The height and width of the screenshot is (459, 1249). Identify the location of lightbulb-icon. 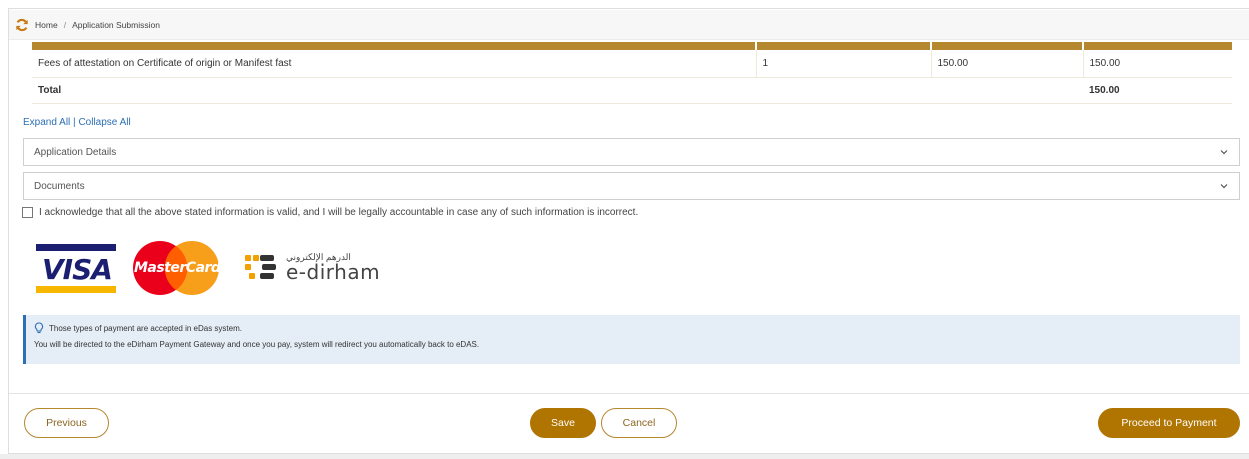
(39, 328).